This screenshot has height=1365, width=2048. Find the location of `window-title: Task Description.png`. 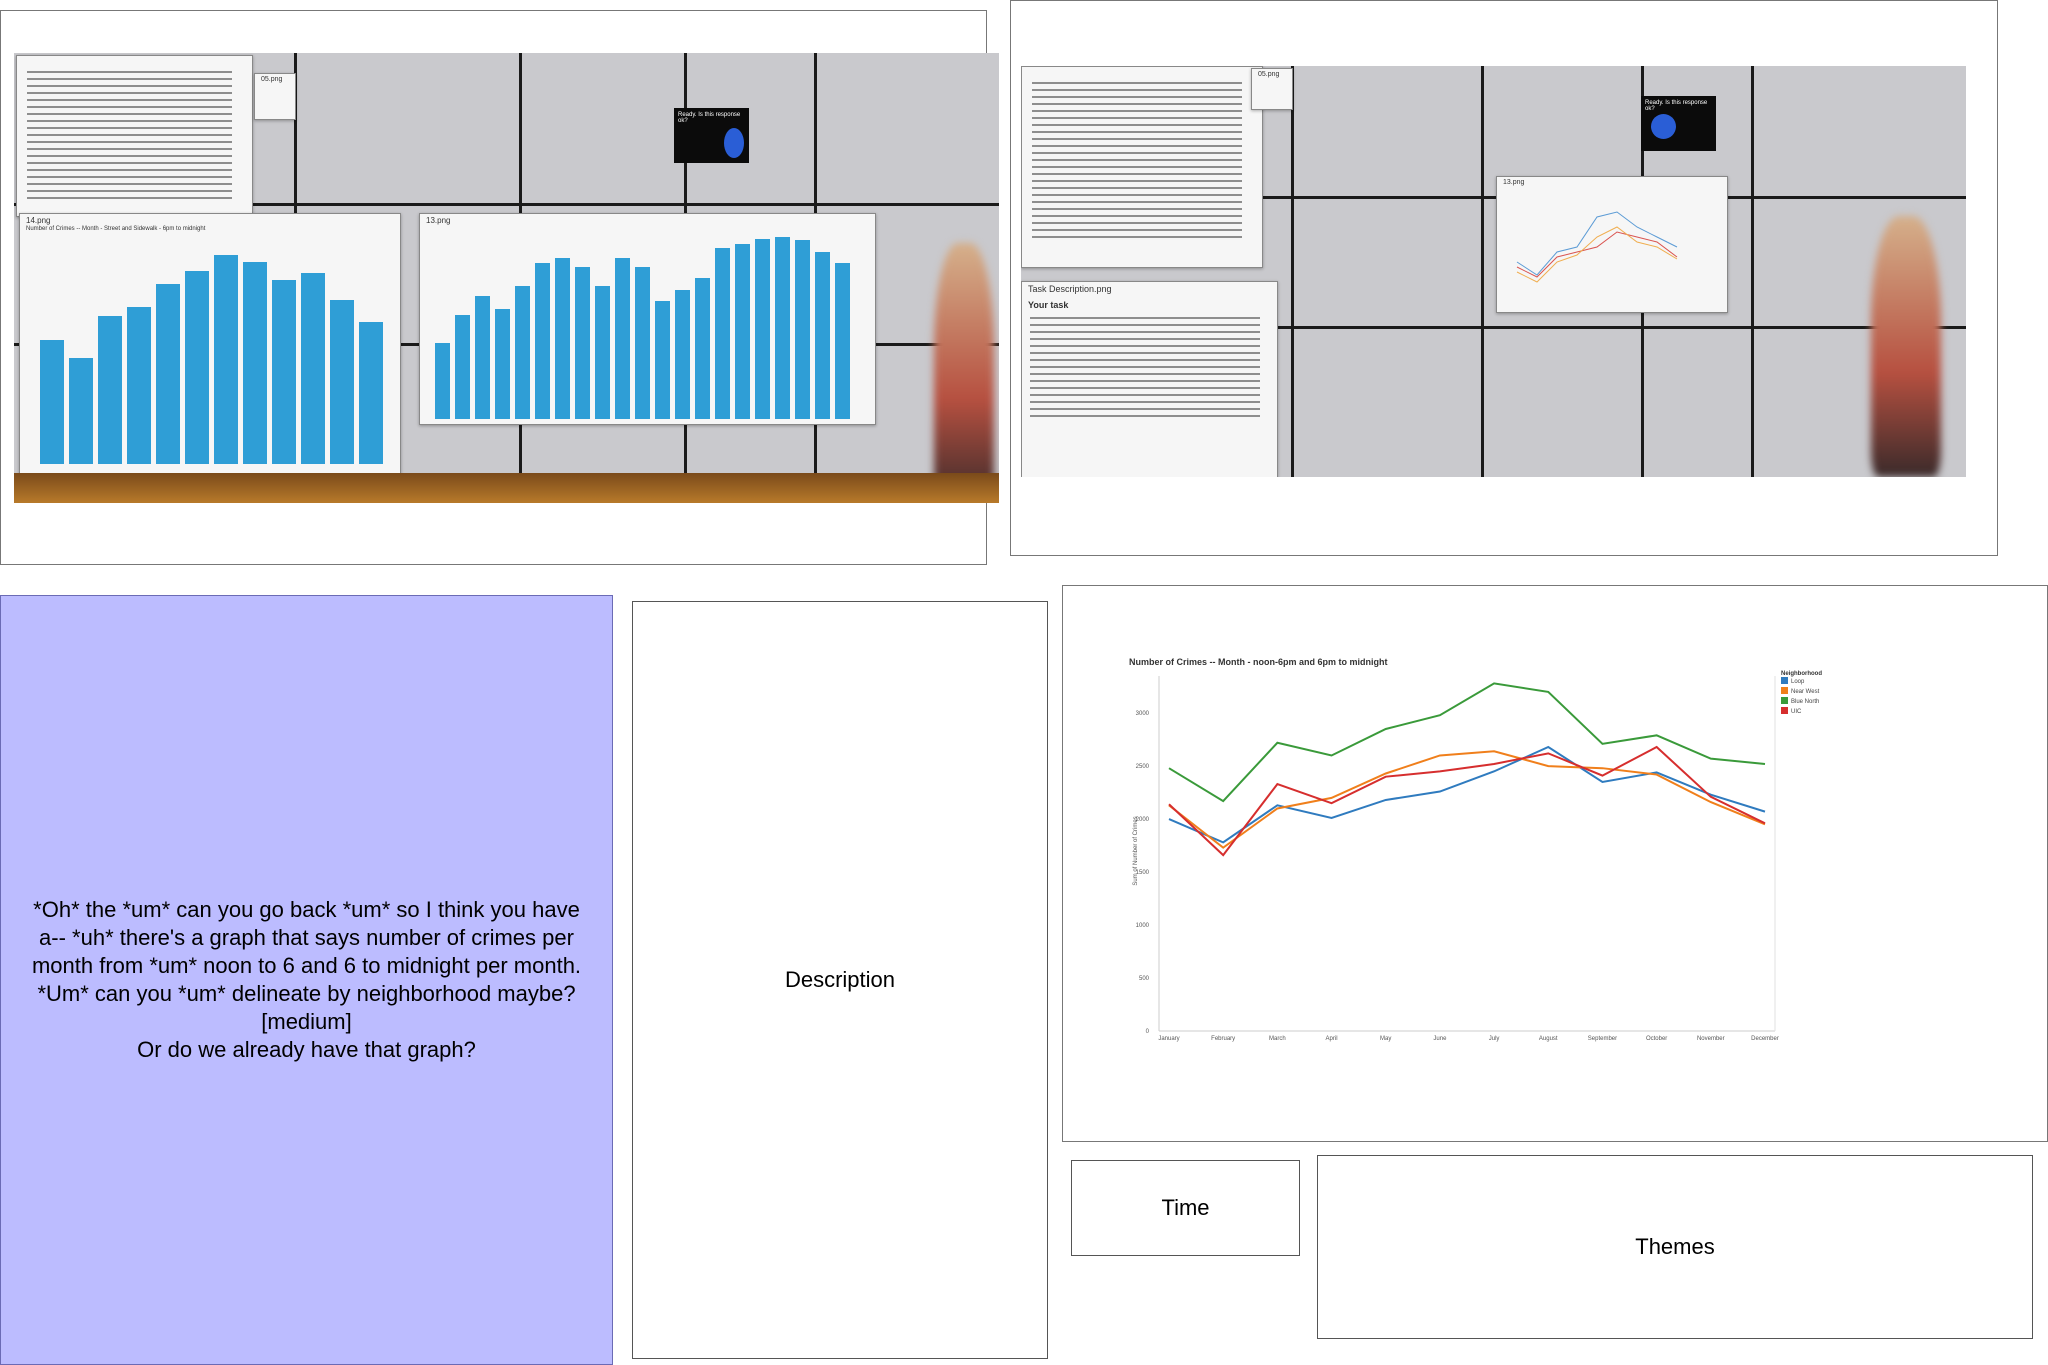

window-title: Task Description.png is located at coordinates (1070, 289).